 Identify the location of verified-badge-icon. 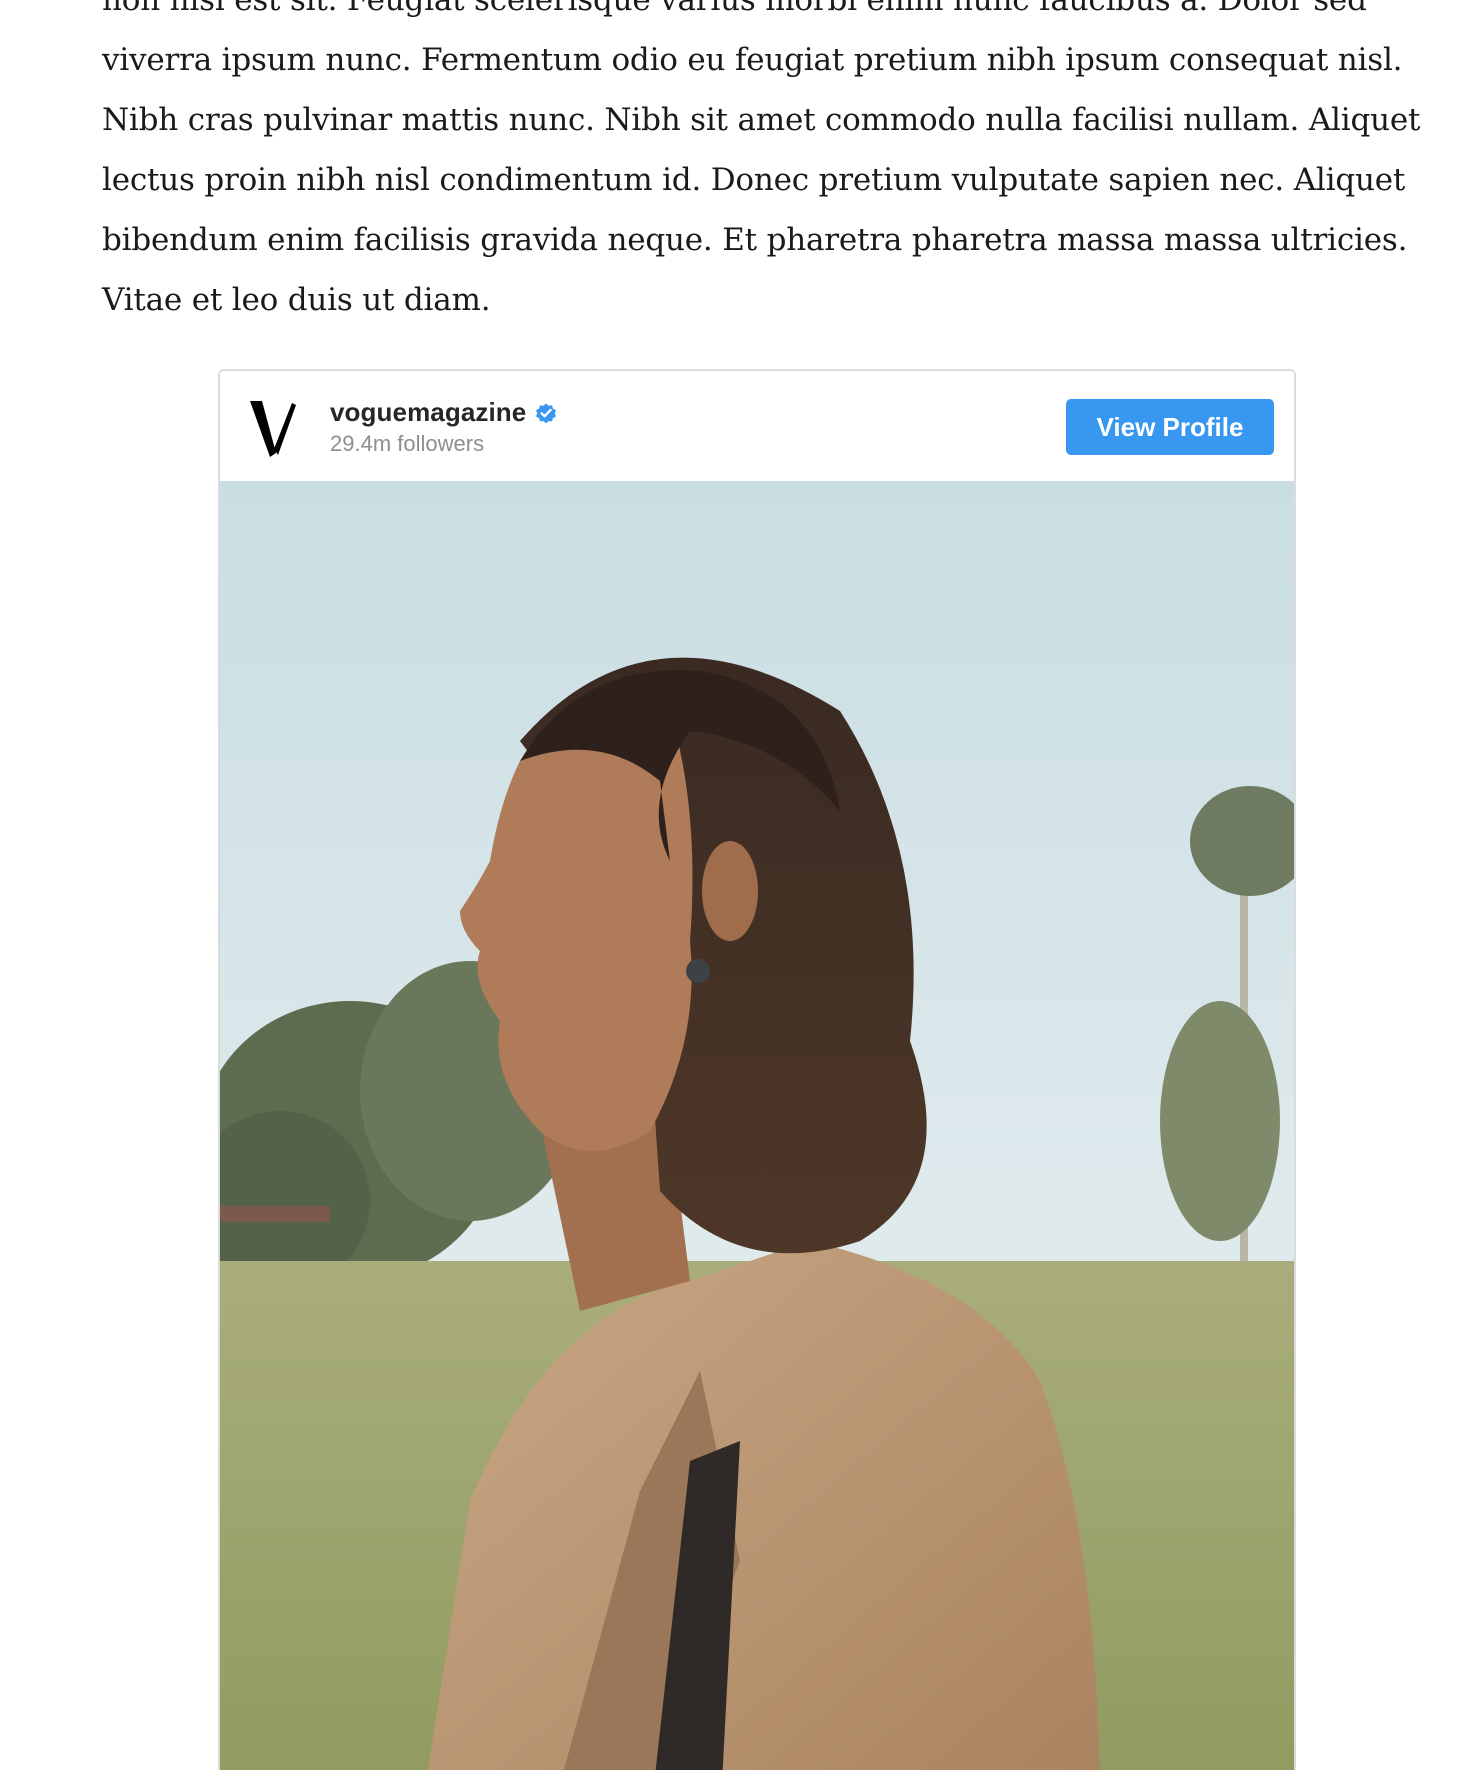
(546, 413).